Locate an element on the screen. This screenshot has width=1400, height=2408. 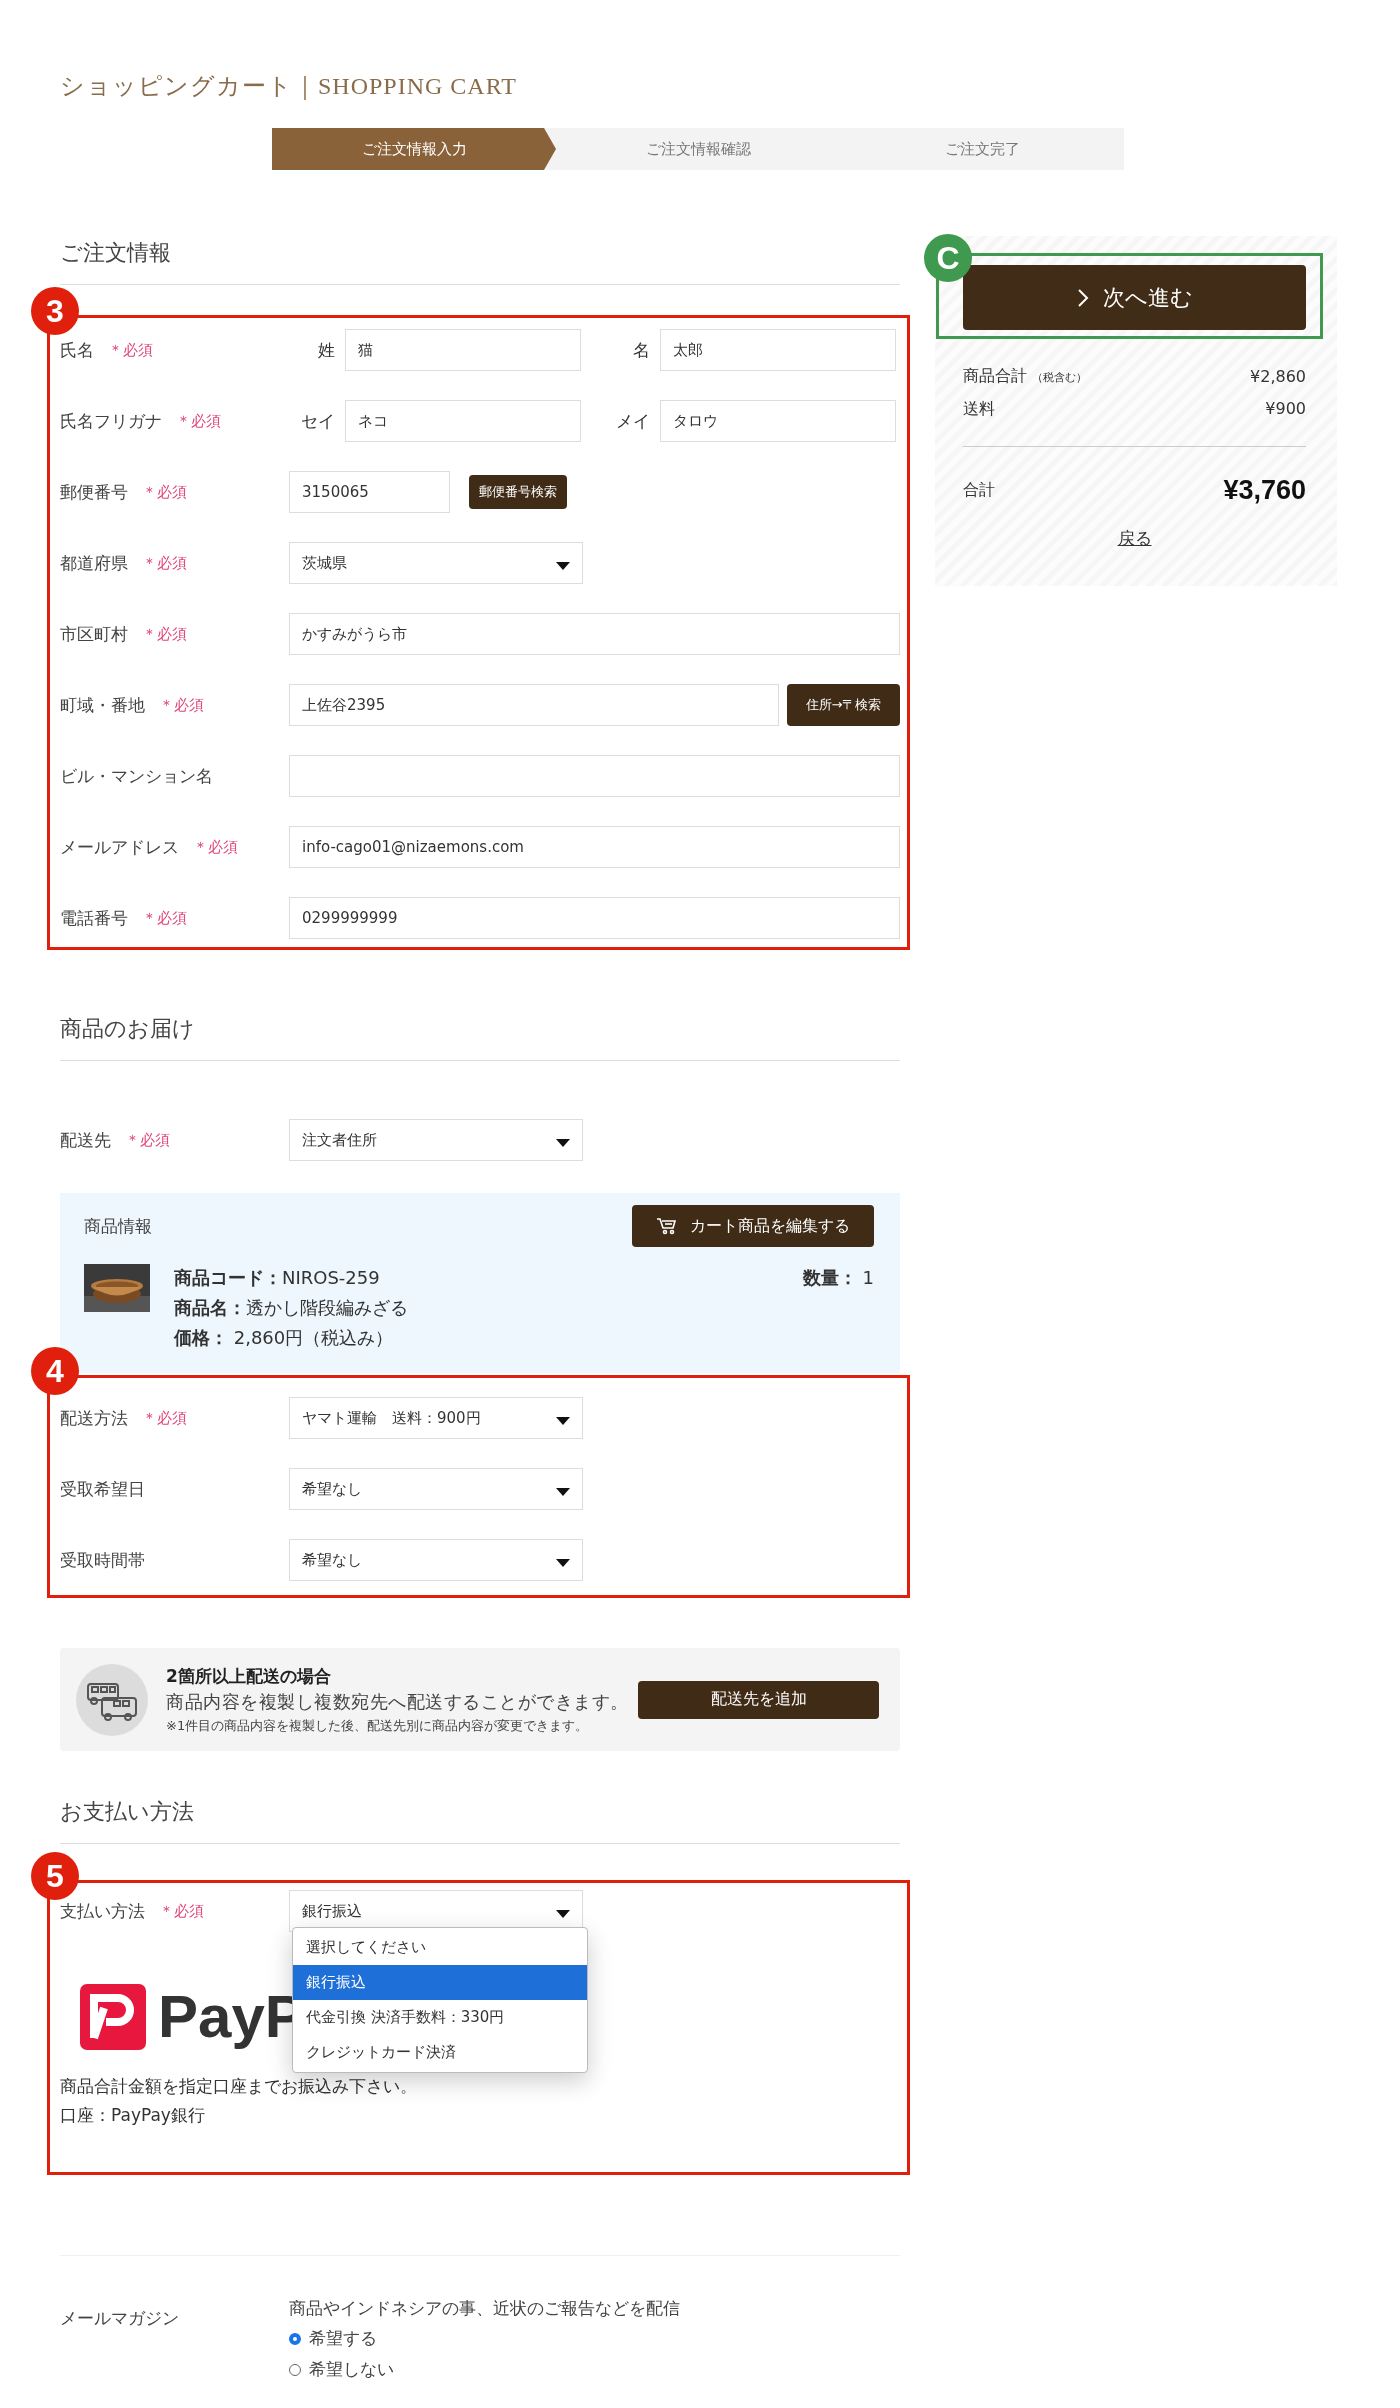
field-label: 受取時間帯 is located at coordinates (102, 1560).